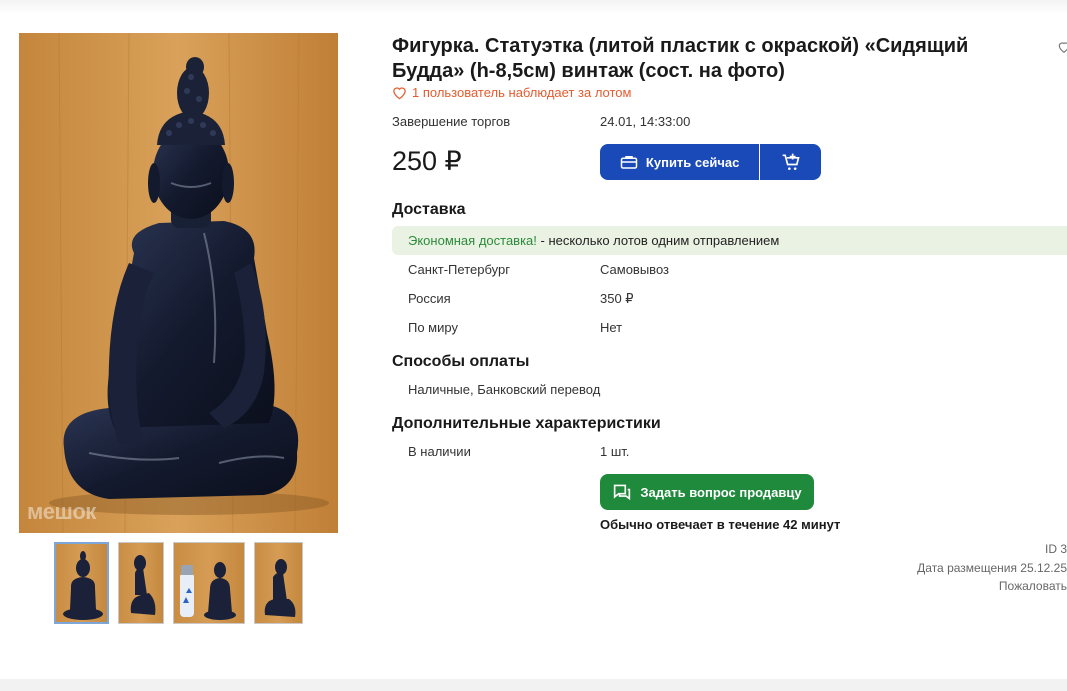  Describe the element at coordinates (622, 492) in the screenshot. I see `chat-icon` at that location.